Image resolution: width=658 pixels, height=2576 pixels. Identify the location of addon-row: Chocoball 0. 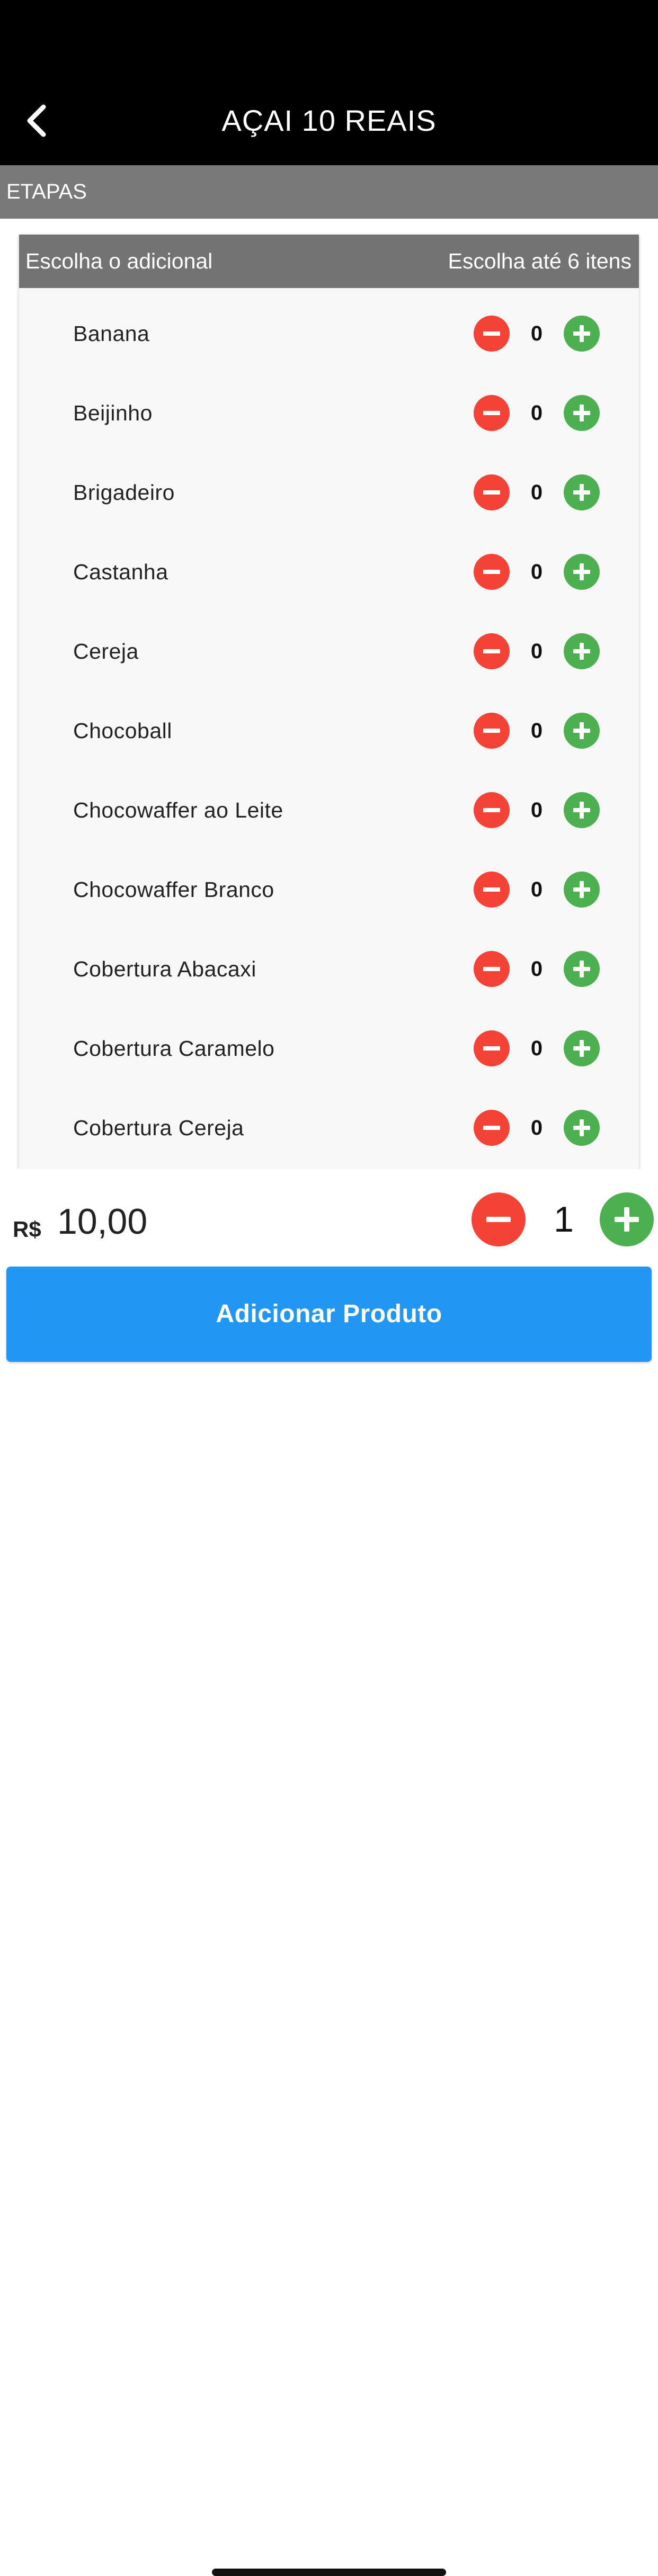
(329, 725).